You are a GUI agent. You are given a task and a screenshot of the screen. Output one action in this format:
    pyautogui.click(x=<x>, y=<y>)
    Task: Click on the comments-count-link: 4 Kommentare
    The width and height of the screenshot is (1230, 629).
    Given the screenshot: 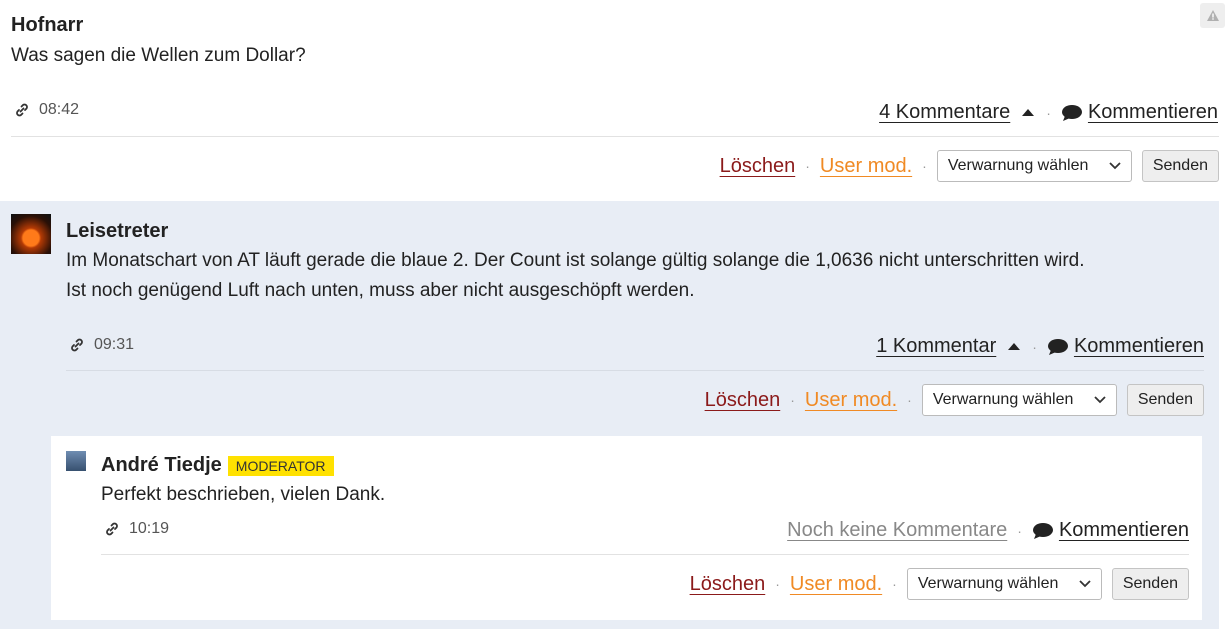 What is the action you would take?
    pyautogui.click(x=944, y=112)
    